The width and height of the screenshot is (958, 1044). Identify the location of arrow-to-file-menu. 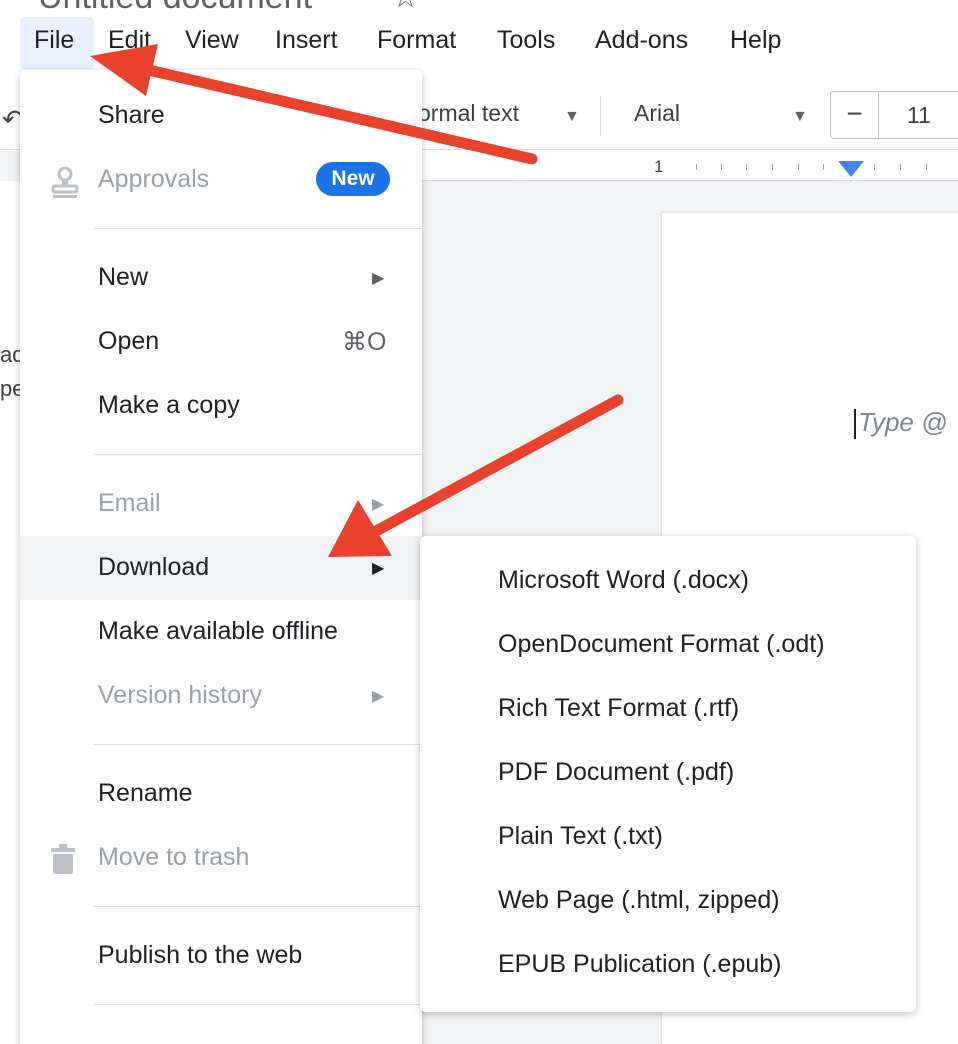
(314, 104).